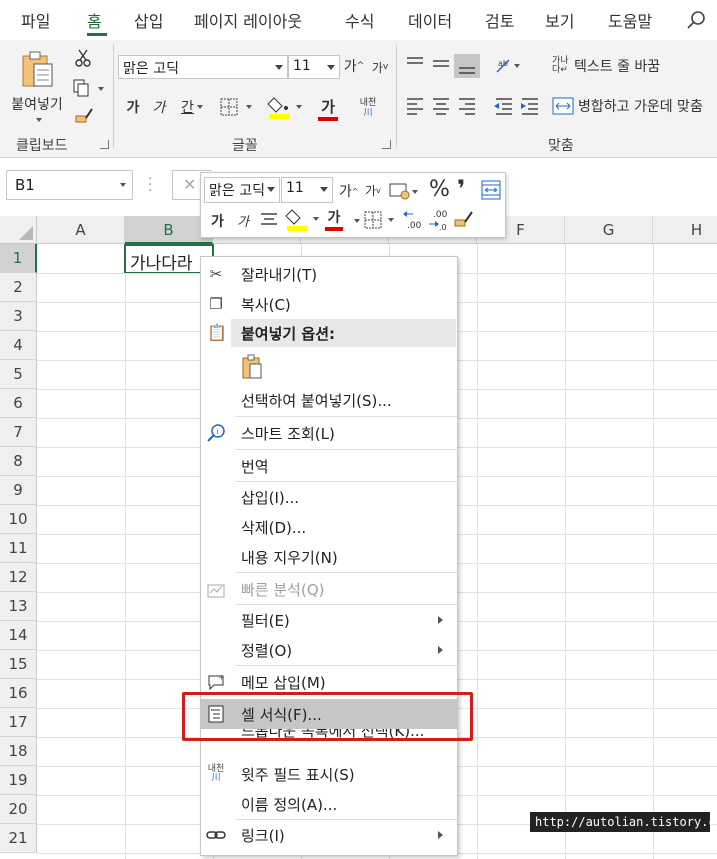 The image size is (717, 859). What do you see at coordinates (509, 66) in the screenshot?
I see `orientation-icon: ab` at bounding box center [509, 66].